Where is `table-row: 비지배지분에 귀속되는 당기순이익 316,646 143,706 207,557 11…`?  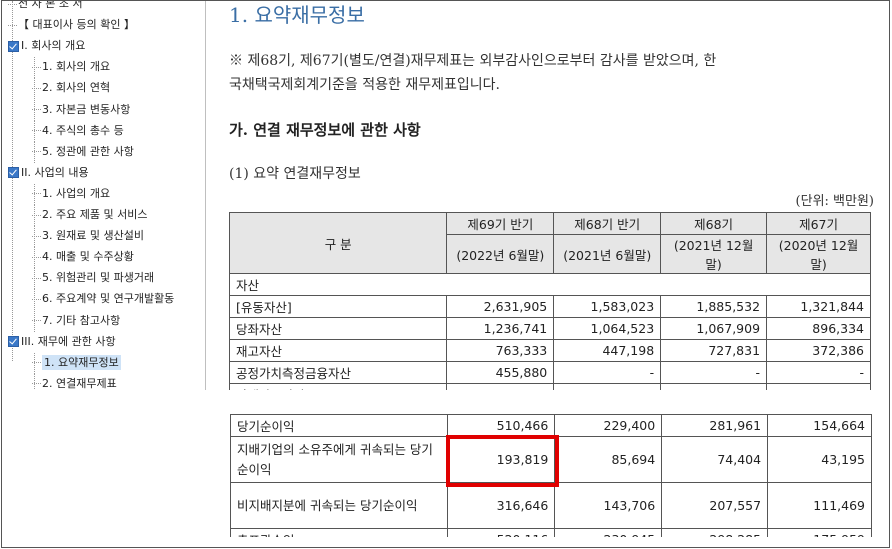 table-row: 비지배지분에 귀속되는 당기순이익 316,646 143,706 207,557 11… is located at coordinates (551, 505).